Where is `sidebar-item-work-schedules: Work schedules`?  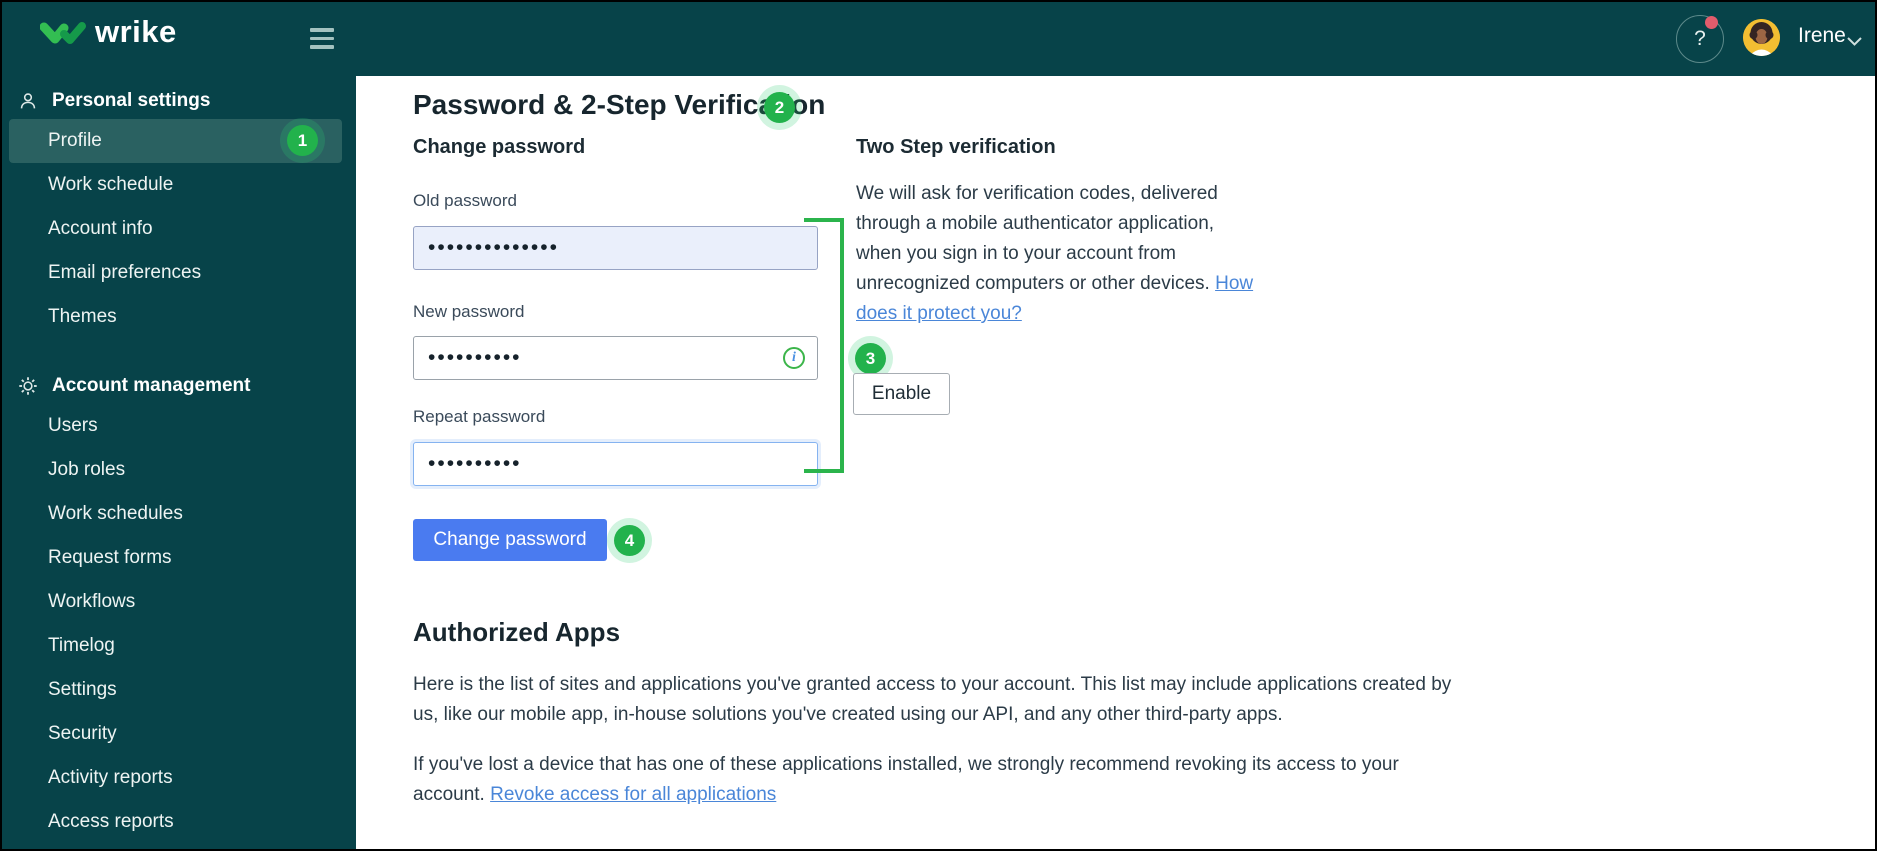
sidebar-item-work-schedules: Work schedules is located at coordinates (179, 514).